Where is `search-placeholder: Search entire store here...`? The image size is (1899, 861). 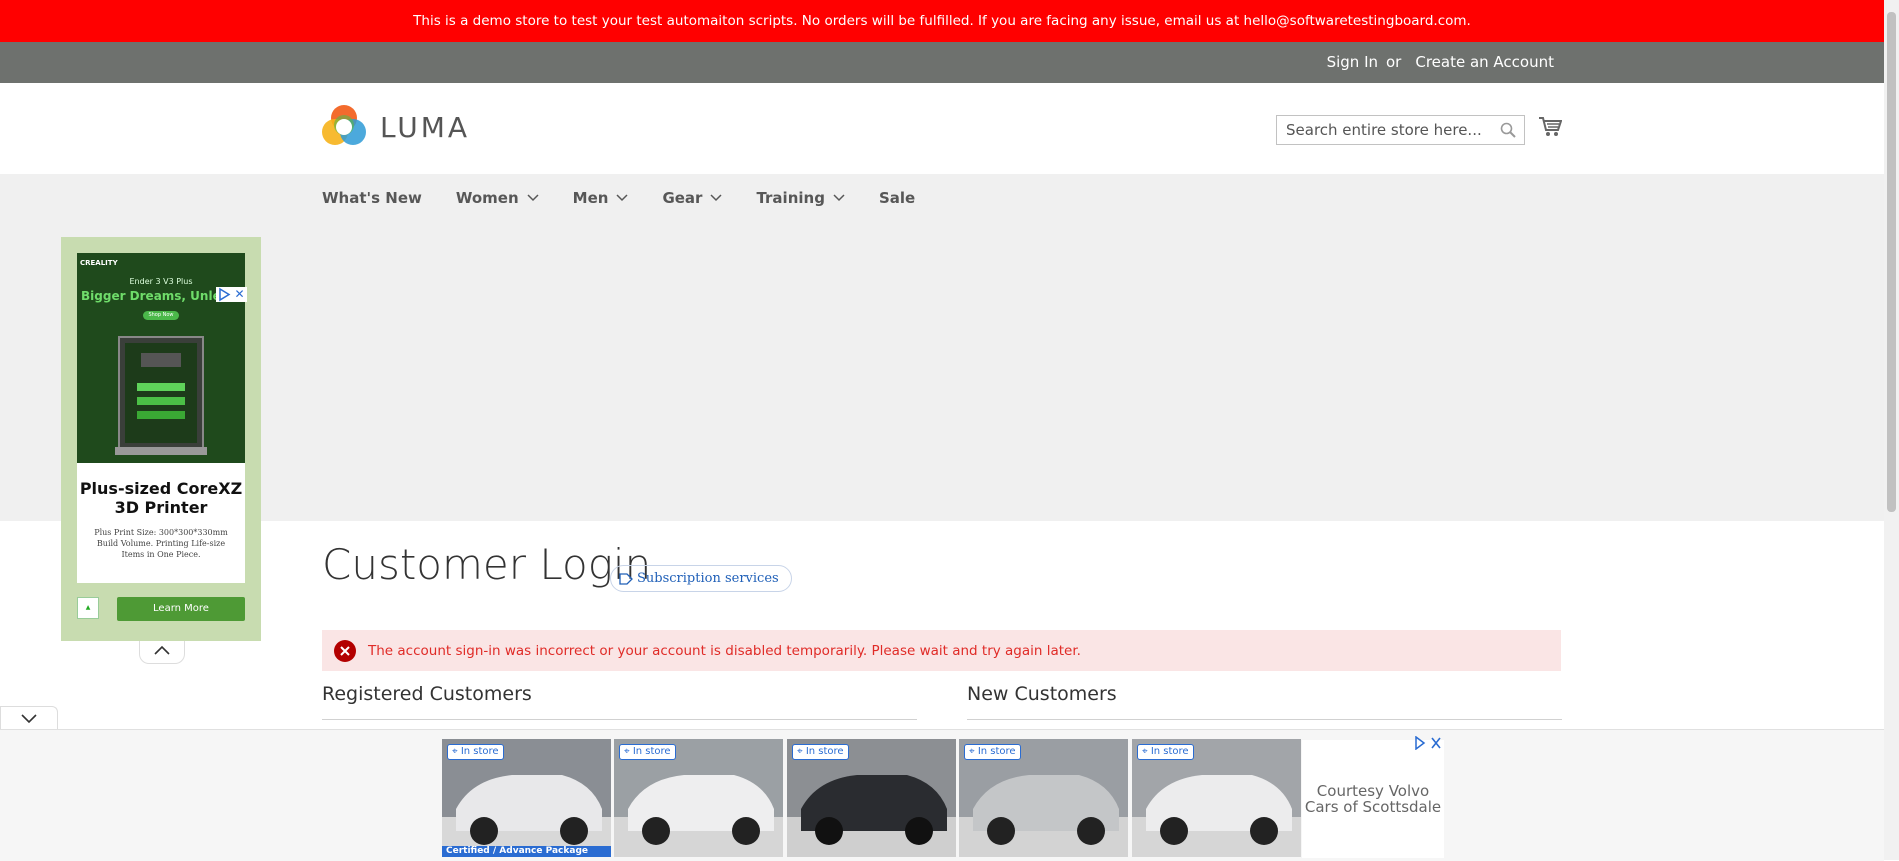 search-placeholder: Search entire store here... is located at coordinates (1384, 130).